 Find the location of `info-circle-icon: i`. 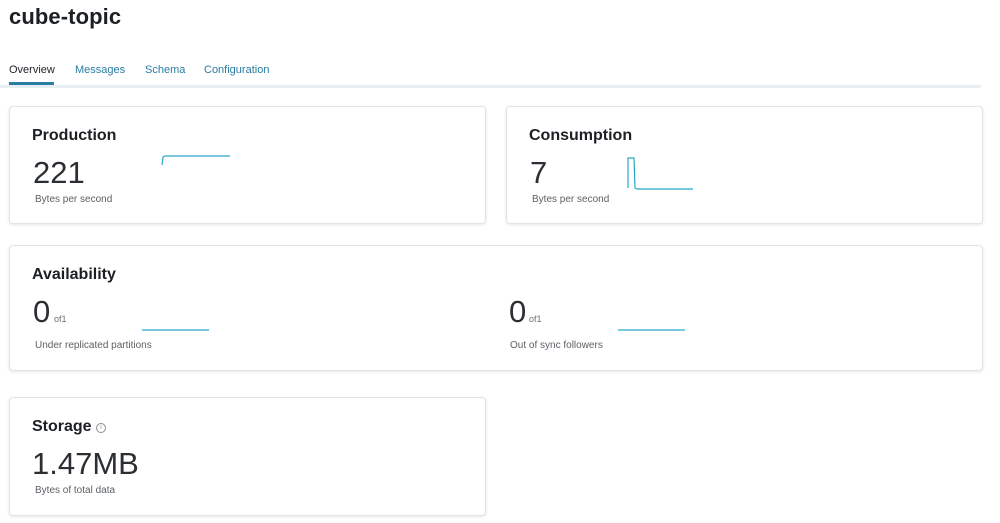

info-circle-icon: i is located at coordinates (101, 428).